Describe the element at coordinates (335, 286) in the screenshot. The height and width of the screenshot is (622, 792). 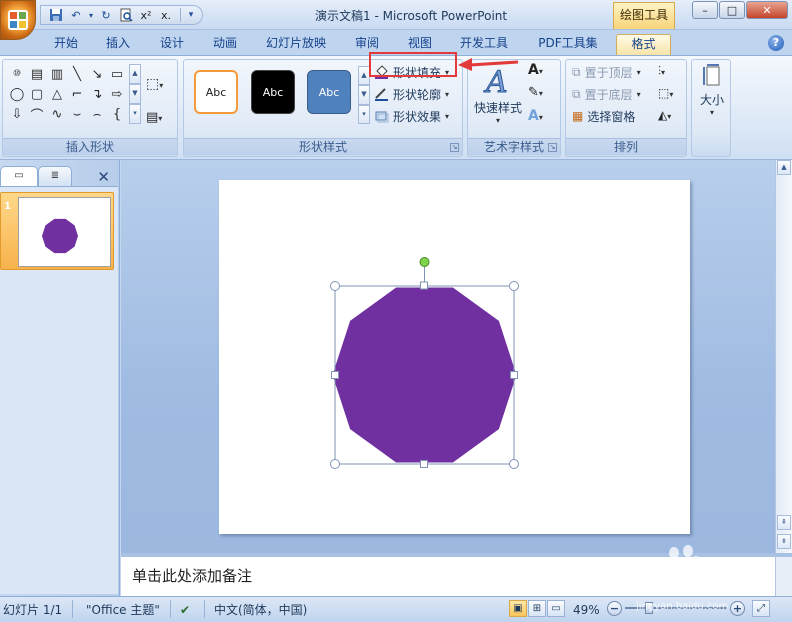
I see `resize-handle-tl` at that location.